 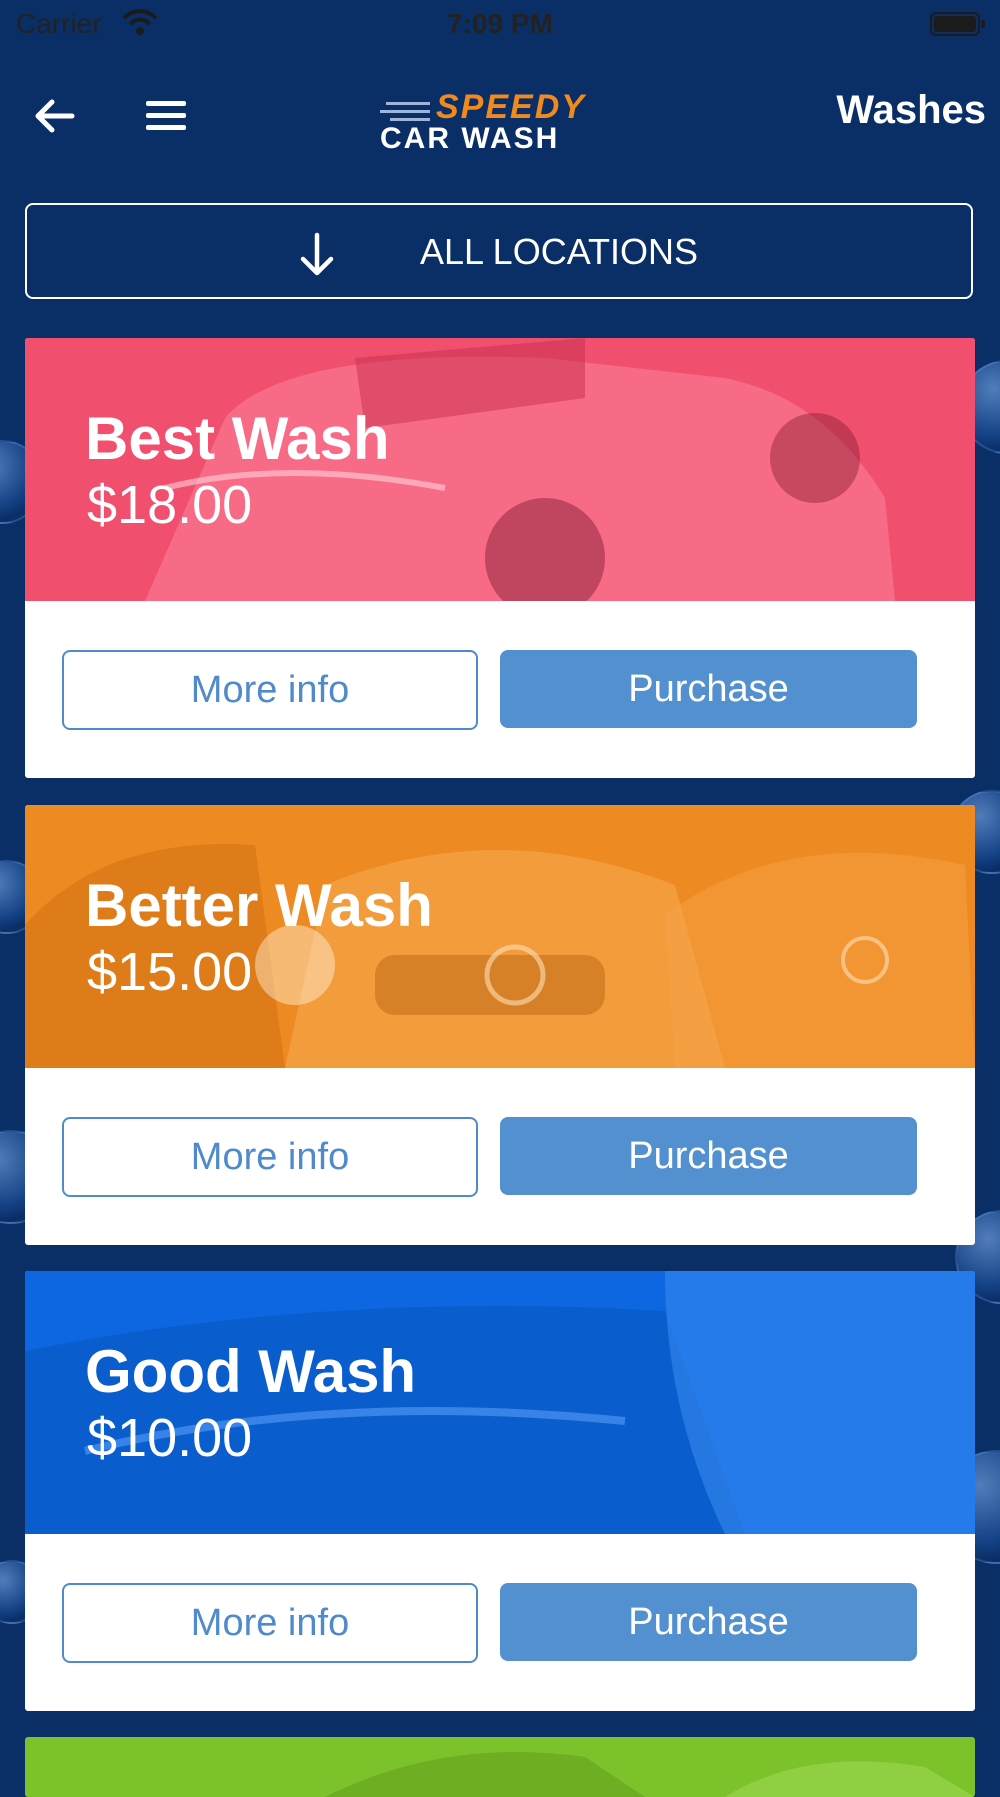 What do you see at coordinates (251, 1371) in the screenshot?
I see `wash-name: Good Wash` at bounding box center [251, 1371].